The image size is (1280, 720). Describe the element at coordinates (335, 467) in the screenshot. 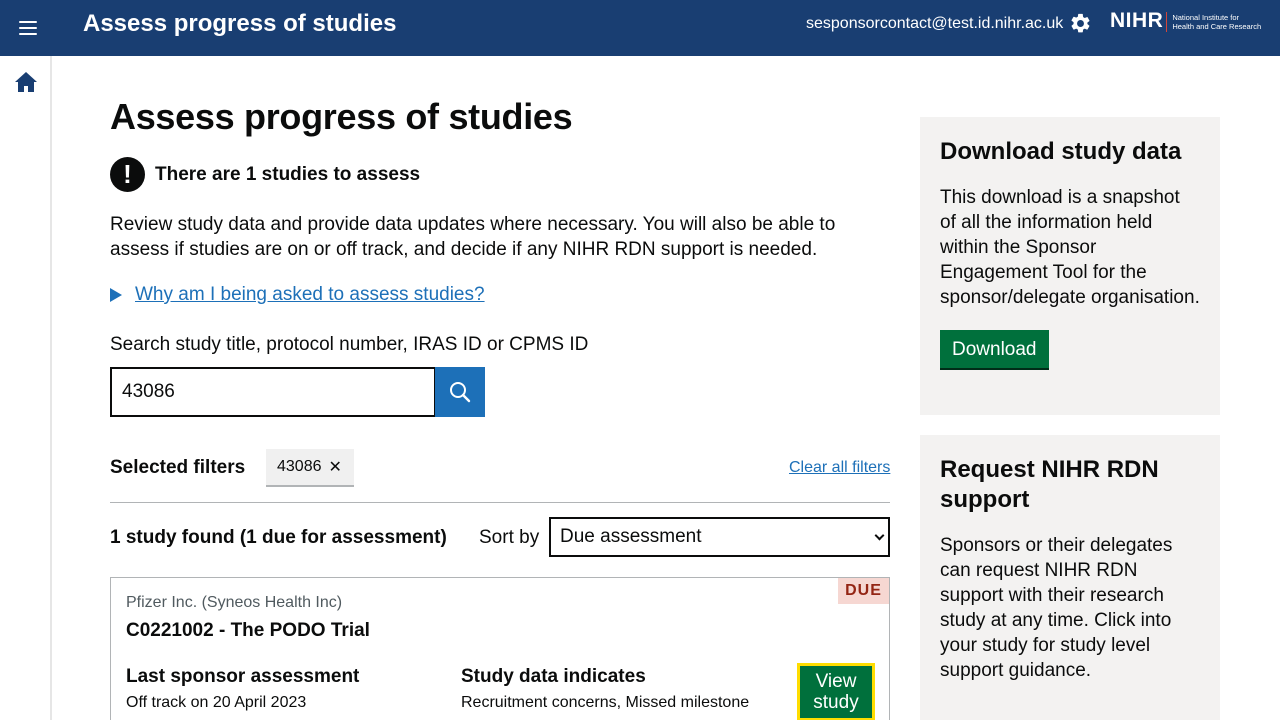

I see `close-icon: ✕` at that location.